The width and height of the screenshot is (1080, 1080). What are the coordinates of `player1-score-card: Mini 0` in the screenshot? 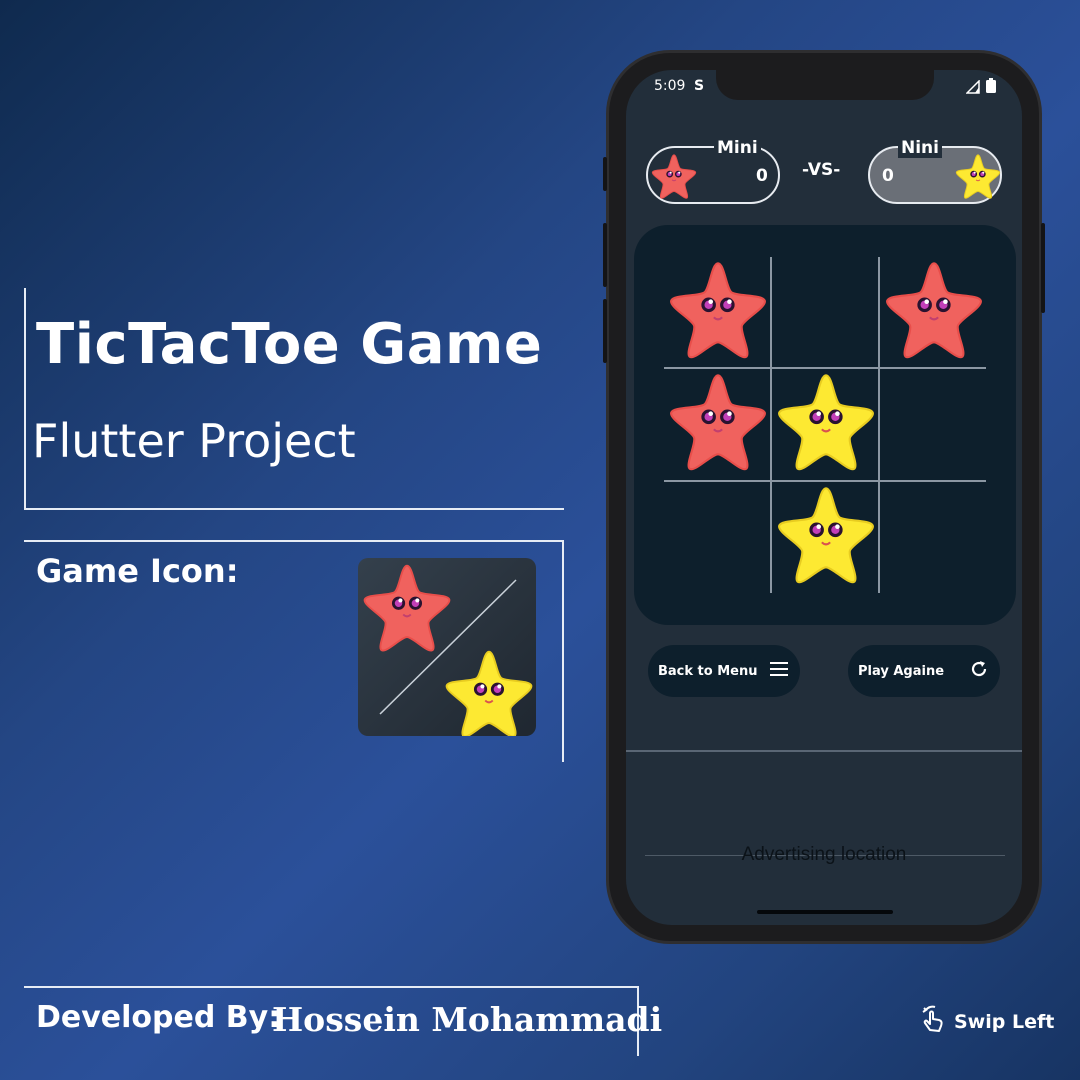 It's located at (713, 171).